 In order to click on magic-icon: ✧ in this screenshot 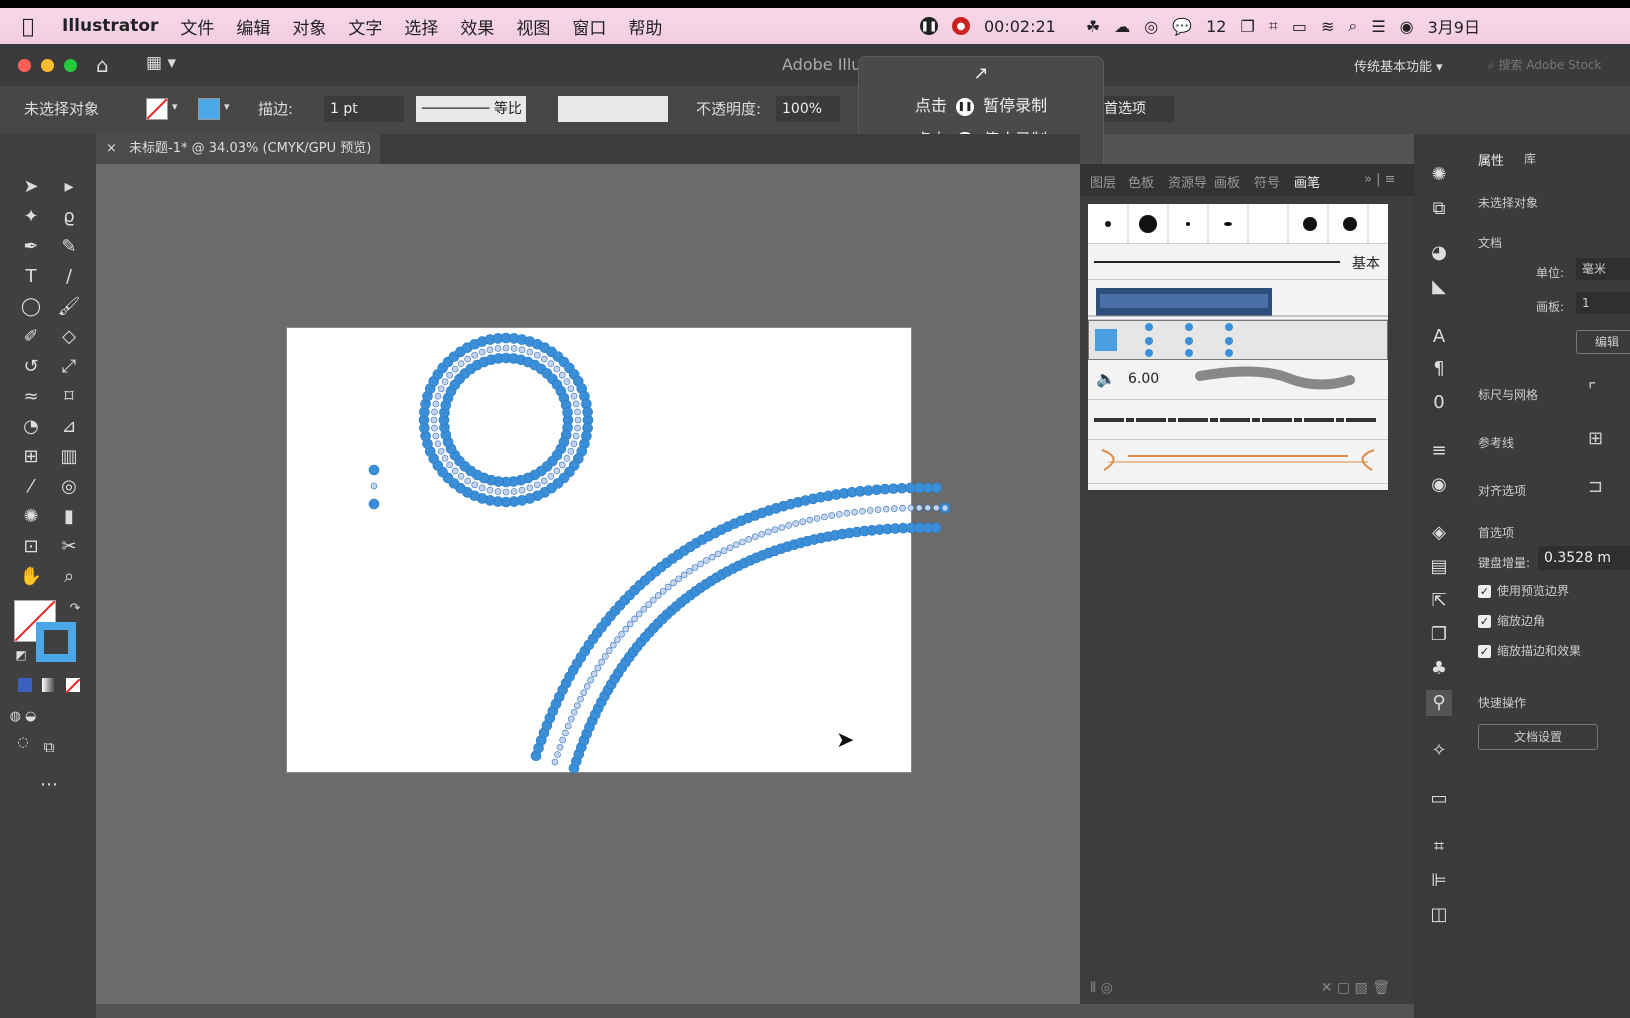, I will do `click(1439, 751)`.